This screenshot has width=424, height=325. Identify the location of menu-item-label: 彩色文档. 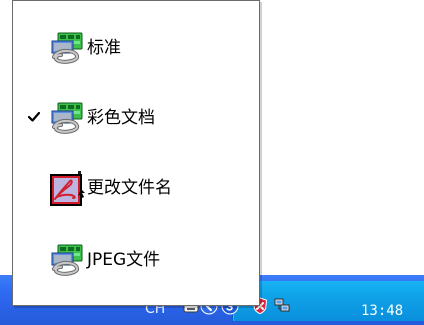
(121, 118).